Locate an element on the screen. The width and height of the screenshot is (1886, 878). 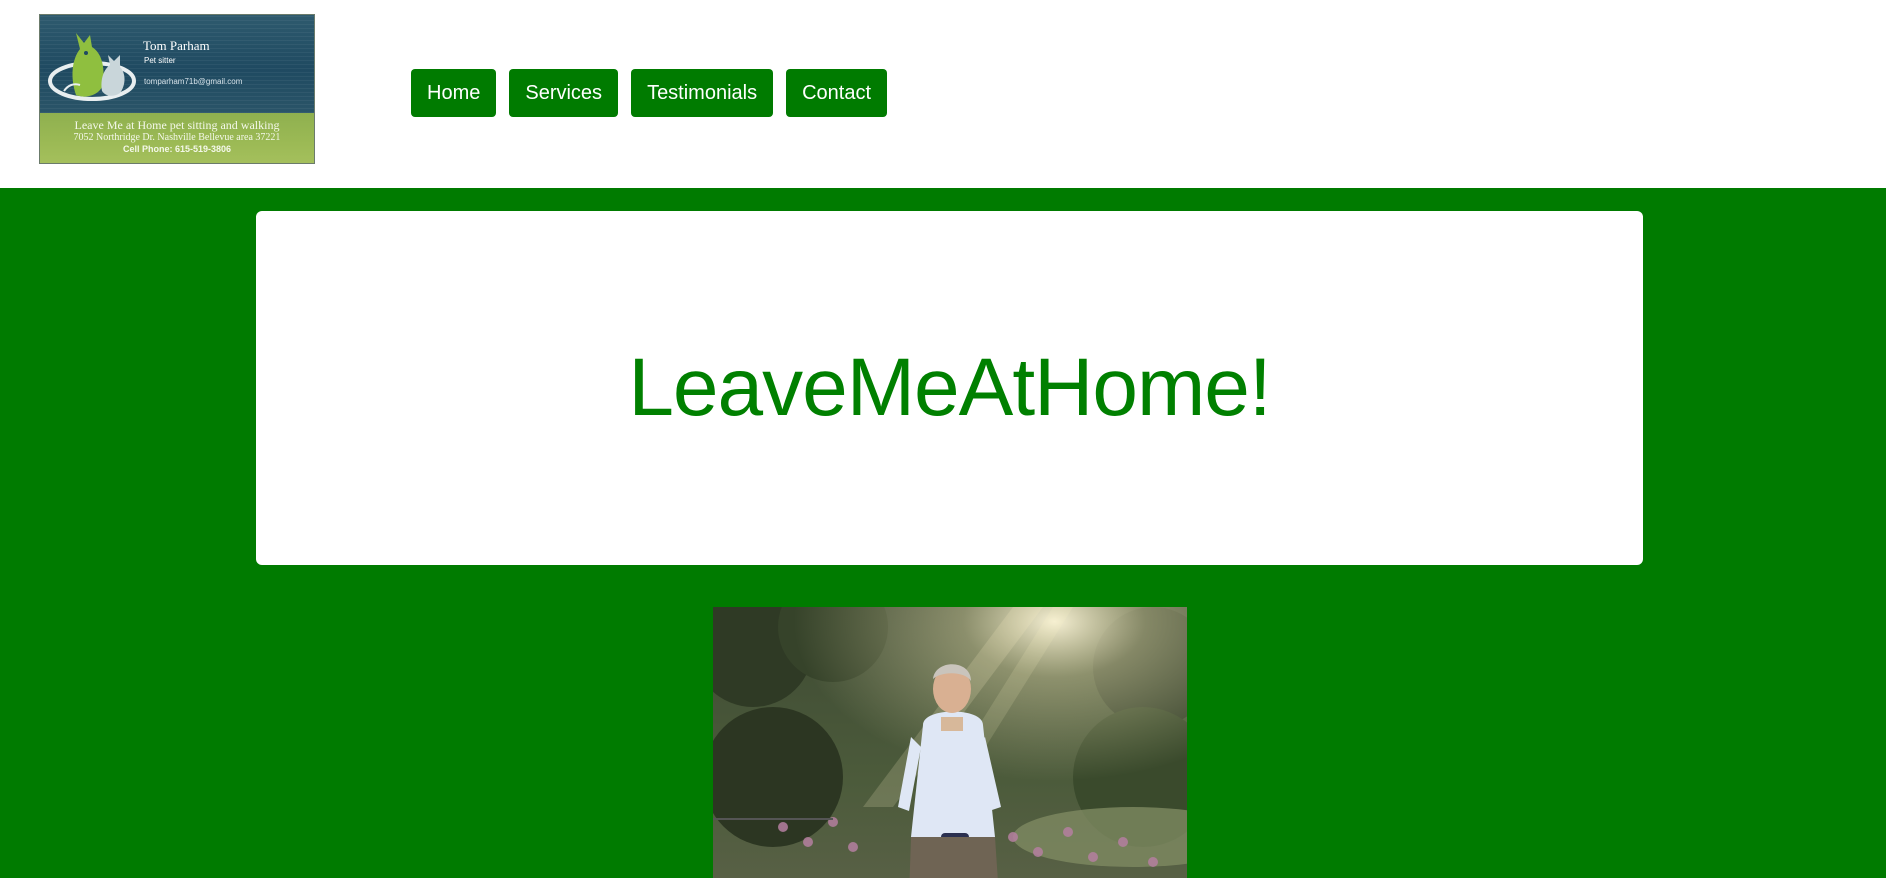
nav-home-button: Home is located at coordinates (454, 93).